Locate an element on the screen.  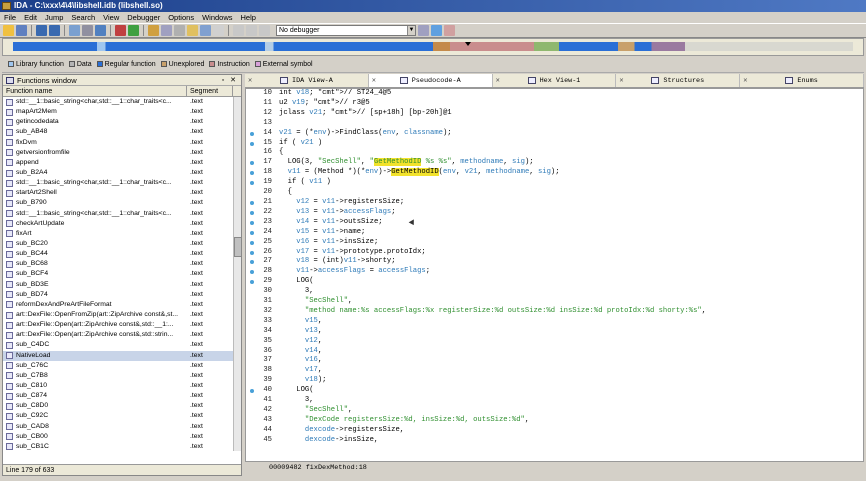
data-icon is located at coordinates (205, 30).